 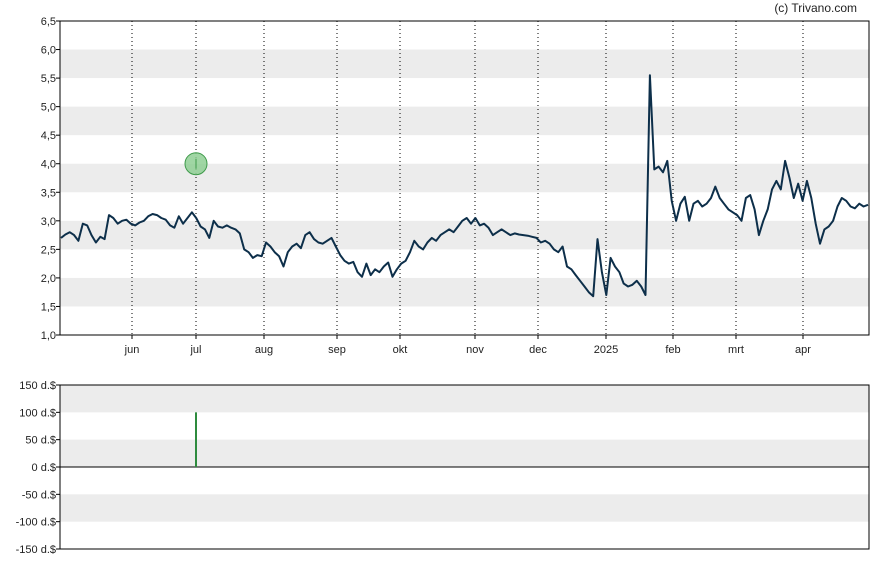 What do you see at coordinates (48, 136) in the screenshot?
I see `y-tick-label: 4,5` at bounding box center [48, 136].